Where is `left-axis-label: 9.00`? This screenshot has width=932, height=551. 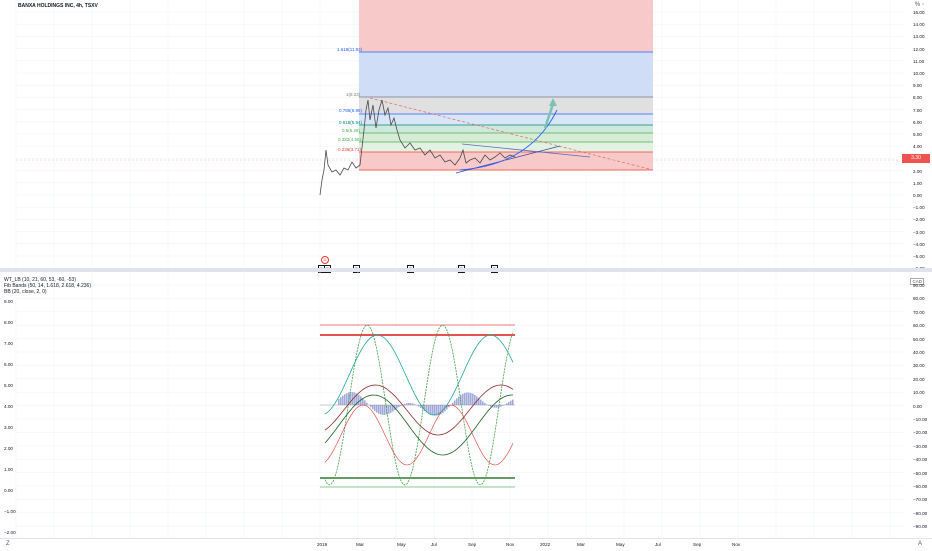 left-axis-label: 9.00 is located at coordinates (8, 301).